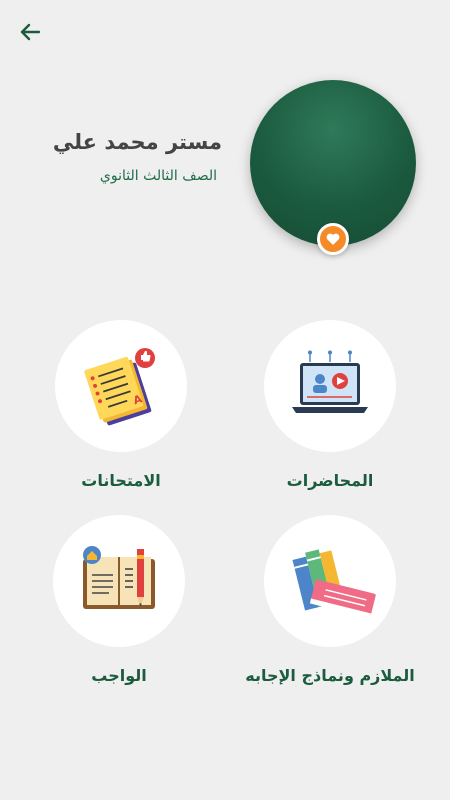 Image resolution: width=450 pixels, height=800 pixels. What do you see at coordinates (137, 142) in the screenshot?
I see `teacher-name: مستر محمد علي` at bounding box center [137, 142].